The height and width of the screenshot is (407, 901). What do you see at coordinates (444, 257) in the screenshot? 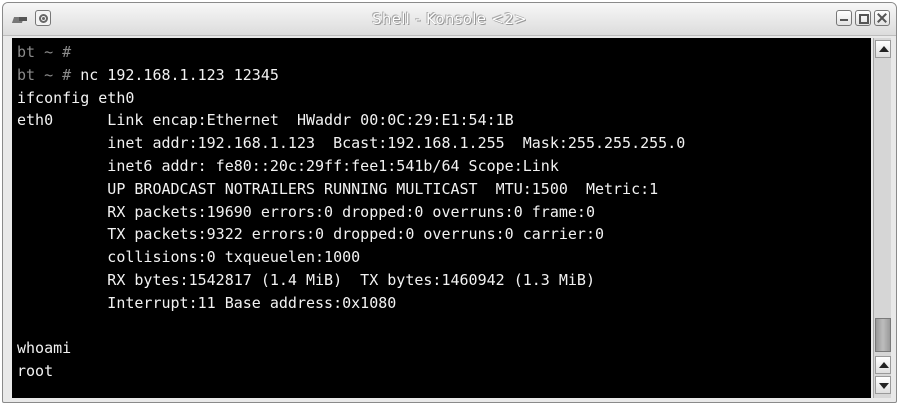
I see `terminal-line: collisions:0 txqueuelen:1000` at bounding box center [444, 257].